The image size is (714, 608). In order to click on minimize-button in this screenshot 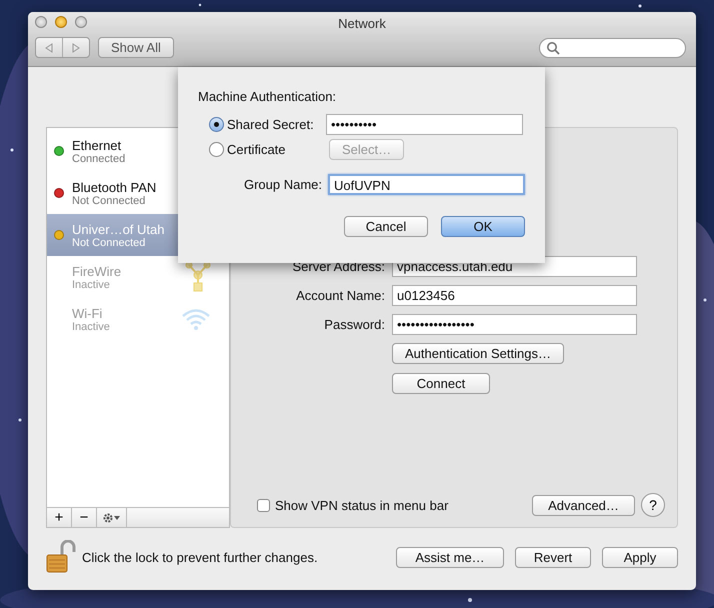, I will do `click(61, 22)`.